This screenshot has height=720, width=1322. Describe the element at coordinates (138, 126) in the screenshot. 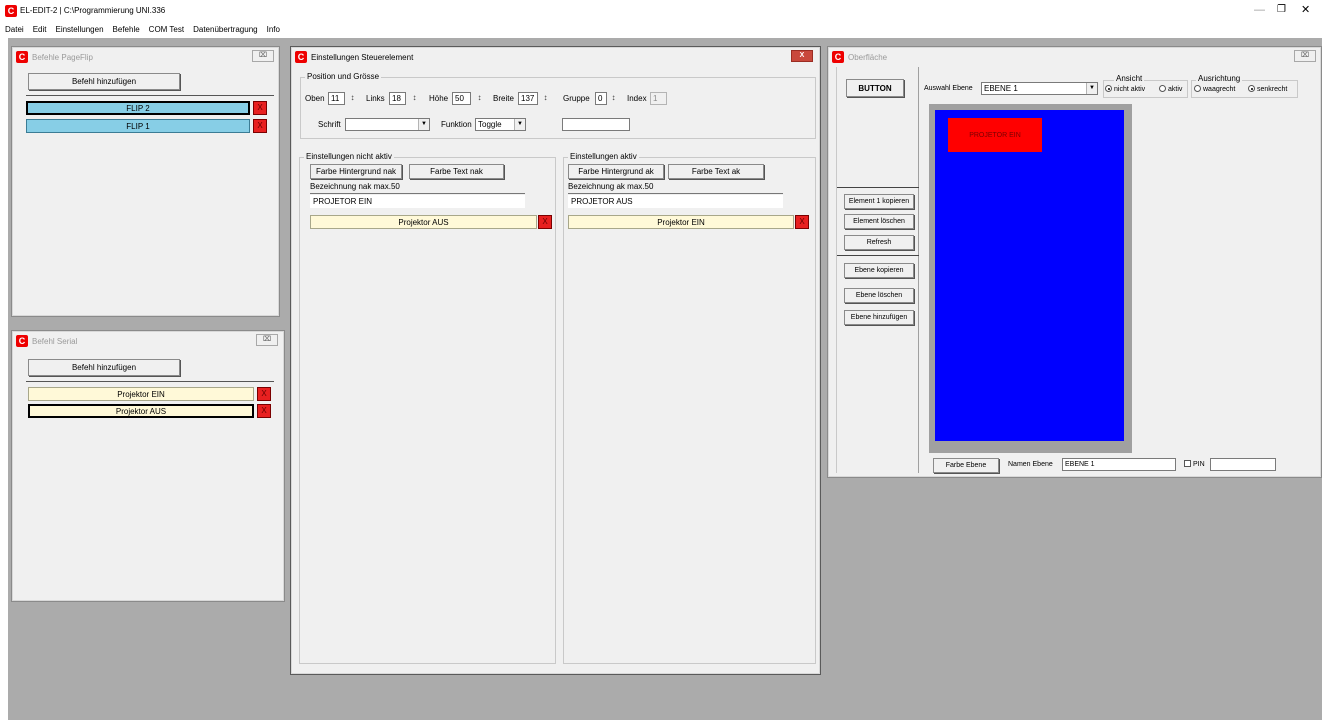

I see `pageflip-command-item: FLIP 1` at that location.